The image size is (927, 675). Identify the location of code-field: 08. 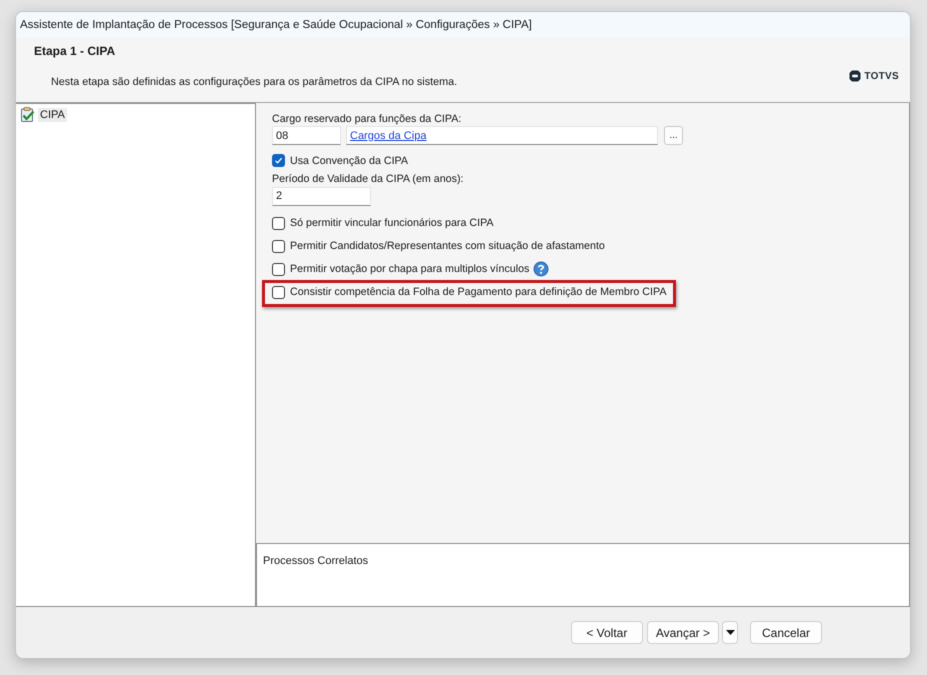
(306, 135).